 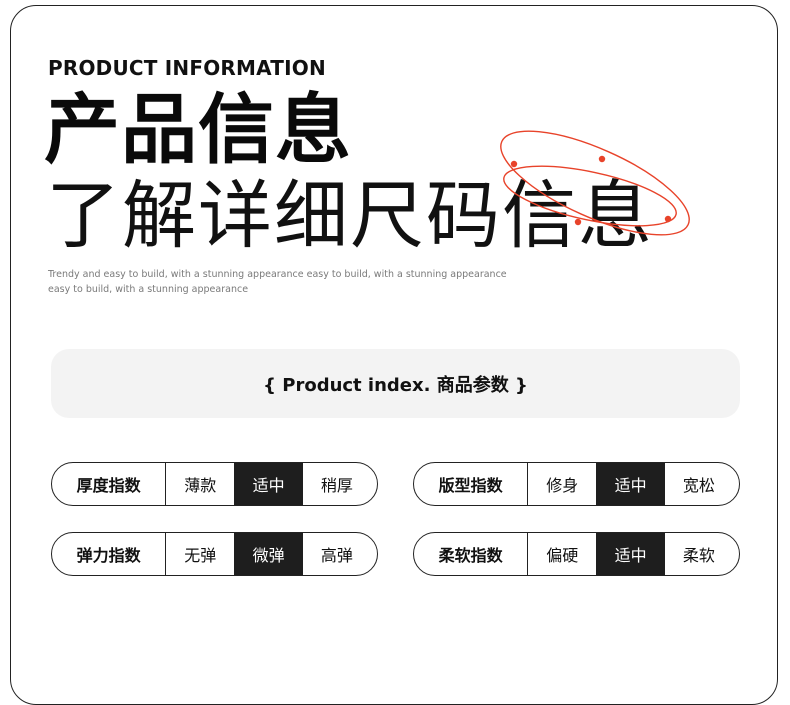 I want to click on product-index-banner: { Product index. 商品参数 }, so click(x=395, y=383).